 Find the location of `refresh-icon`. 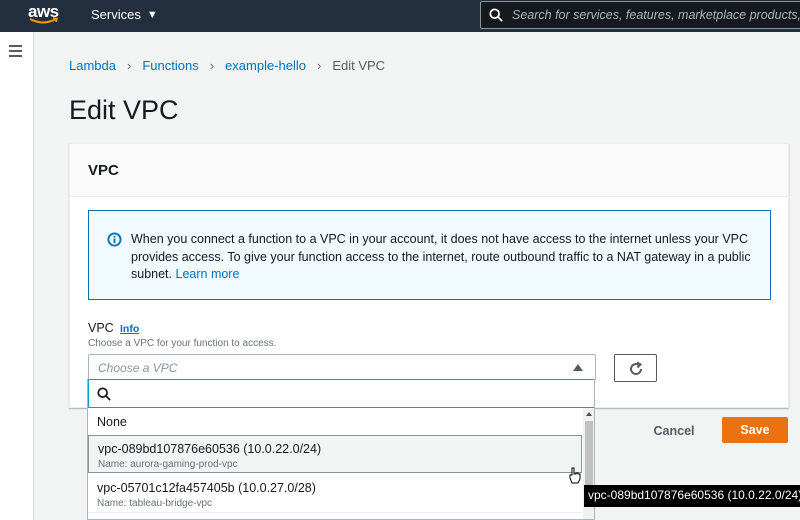

refresh-icon is located at coordinates (636, 368).